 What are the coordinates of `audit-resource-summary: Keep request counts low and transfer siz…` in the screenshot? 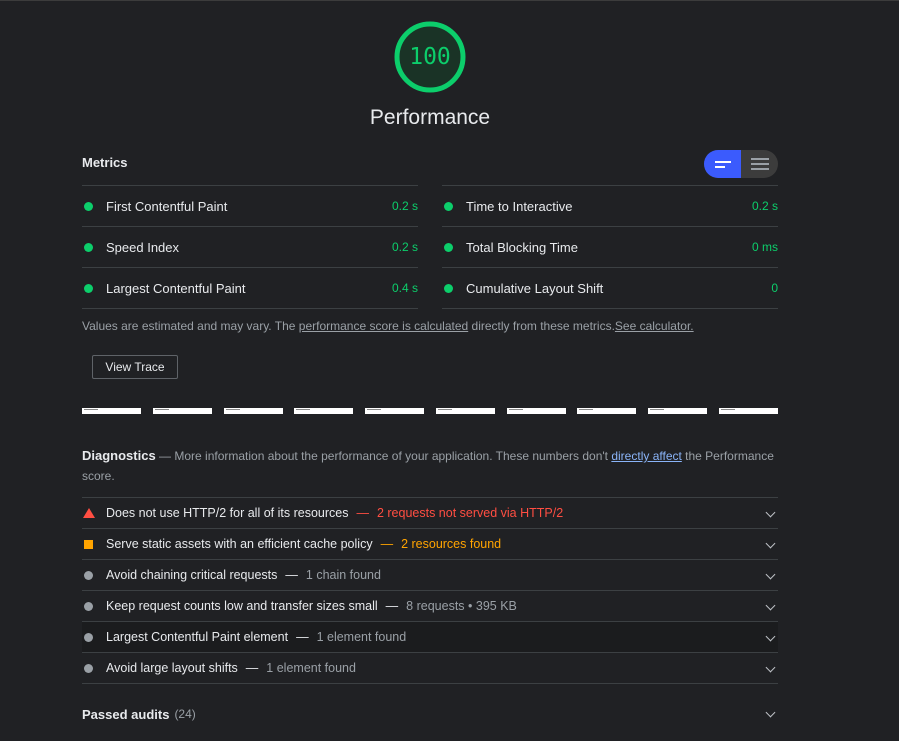 It's located at (430, 605).